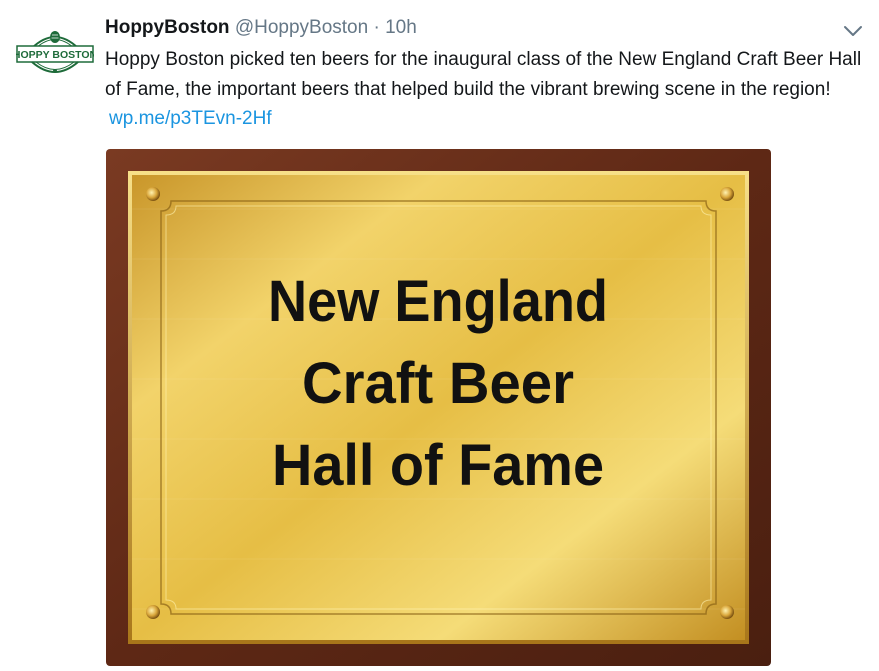  I want to click on timestamp: 10h, so click(401, 27).